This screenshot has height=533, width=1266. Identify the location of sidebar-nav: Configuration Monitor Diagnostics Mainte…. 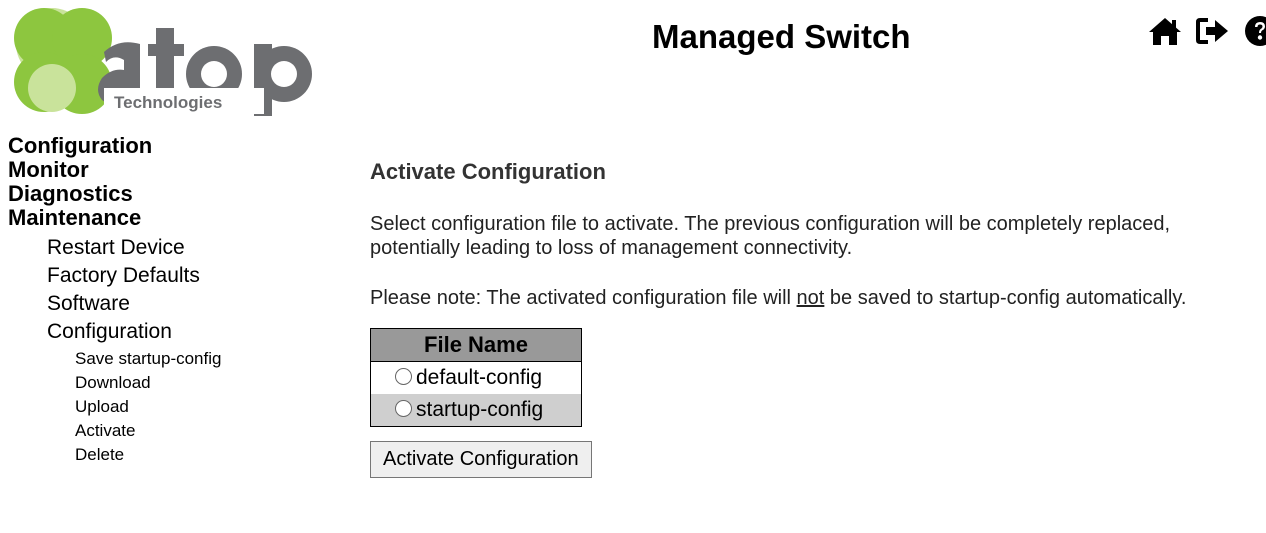
(114, 300).